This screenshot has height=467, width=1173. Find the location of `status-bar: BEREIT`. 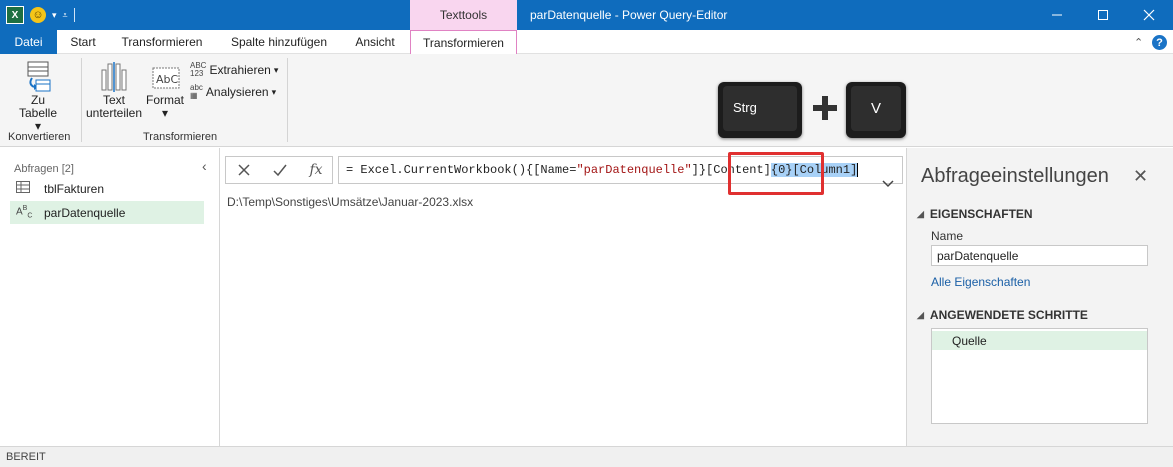

status-bar: BEREIT is located at coordinates (586, 456).